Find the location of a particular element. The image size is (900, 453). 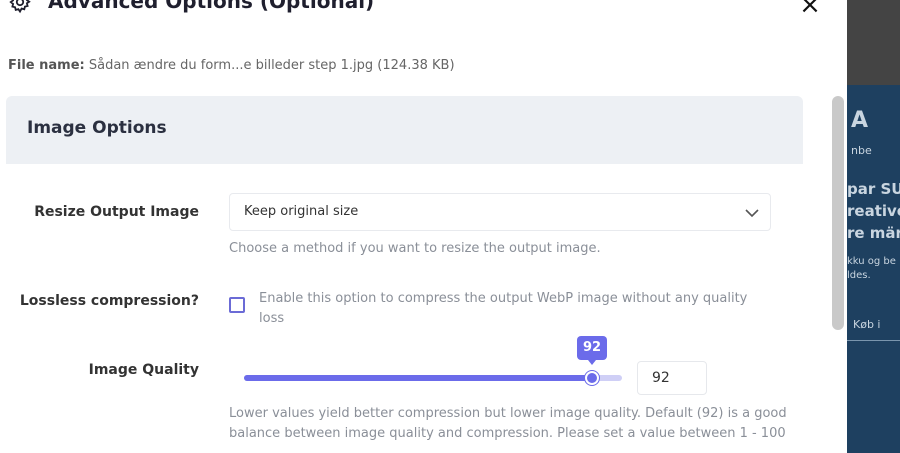

background-text-1: kku og be is located at coordinates (871, 261).